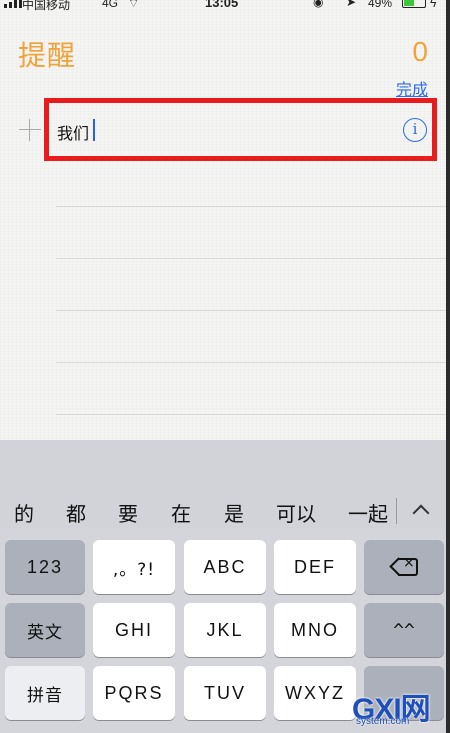 This screenshot has width=450, height=733. Describe the element at coordinates (110, 5) in the screenshot. I see `network-label: 4G` at that location.